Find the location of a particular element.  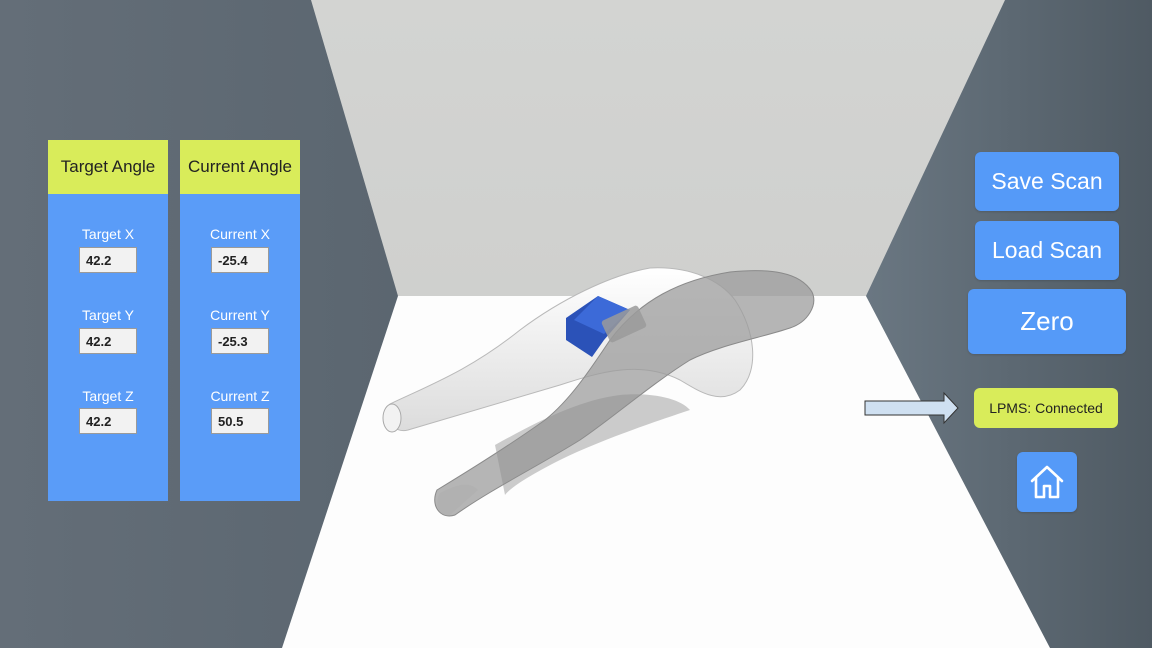

current-y-label: Current Y is located at coordinates (240, 315).